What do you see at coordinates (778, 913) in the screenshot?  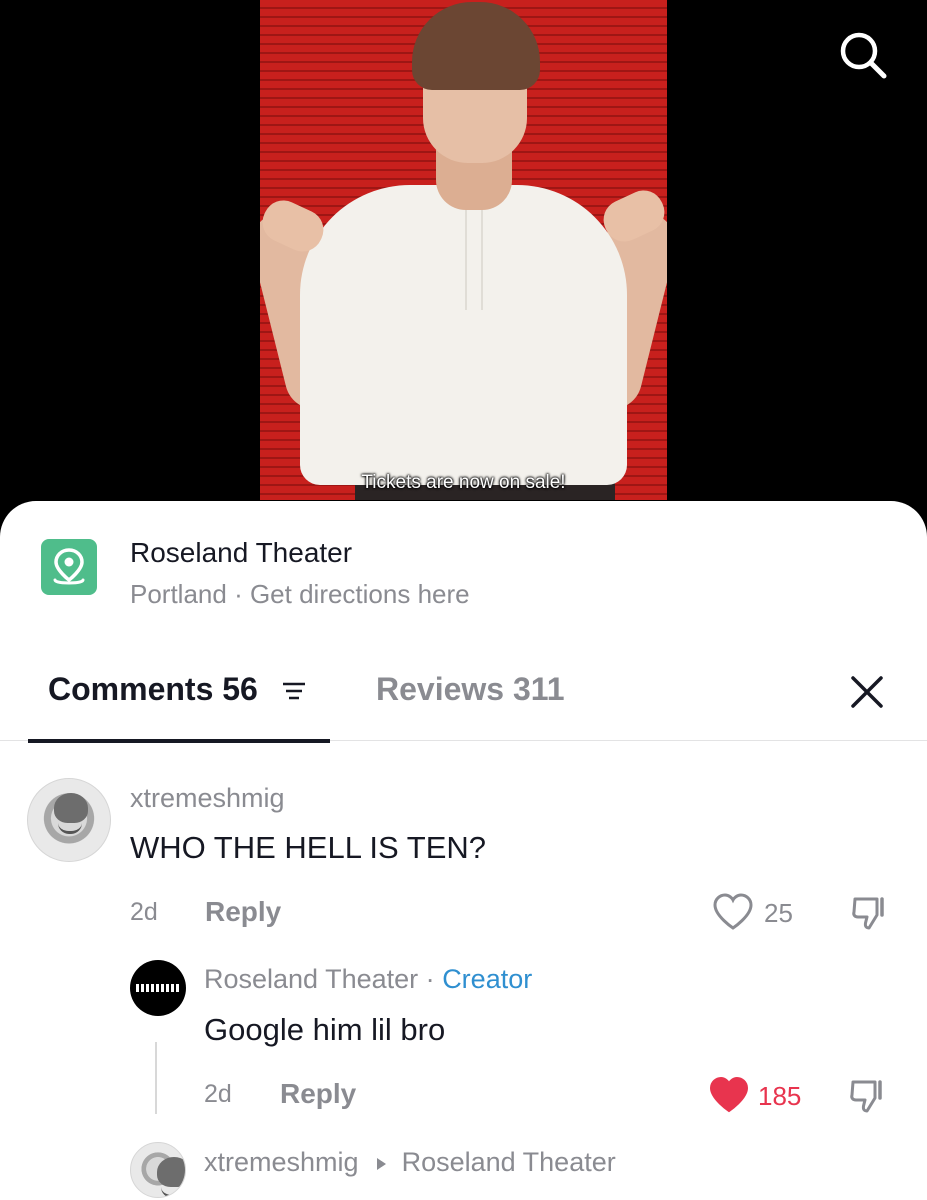 I see `like-count: 25` at bounding box center [778, 913].